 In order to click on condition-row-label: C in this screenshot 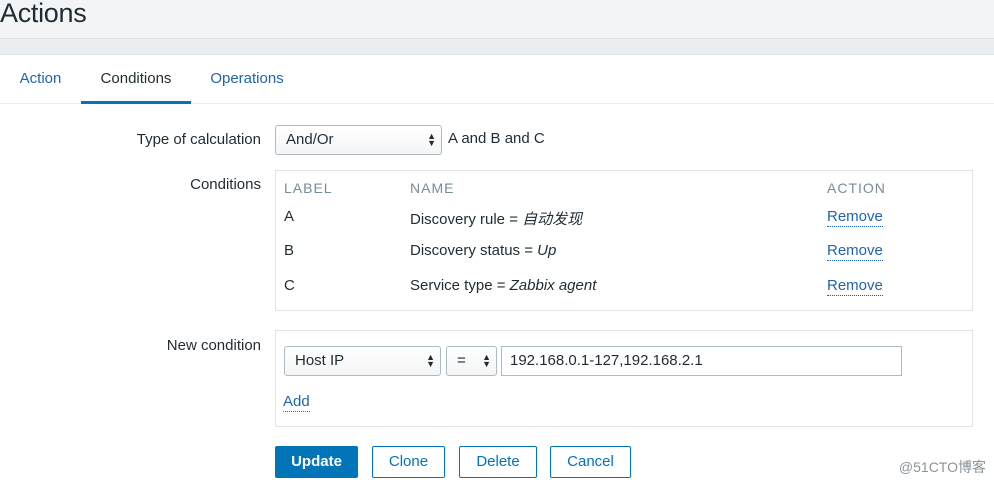, I will do `click(289, 285)`.